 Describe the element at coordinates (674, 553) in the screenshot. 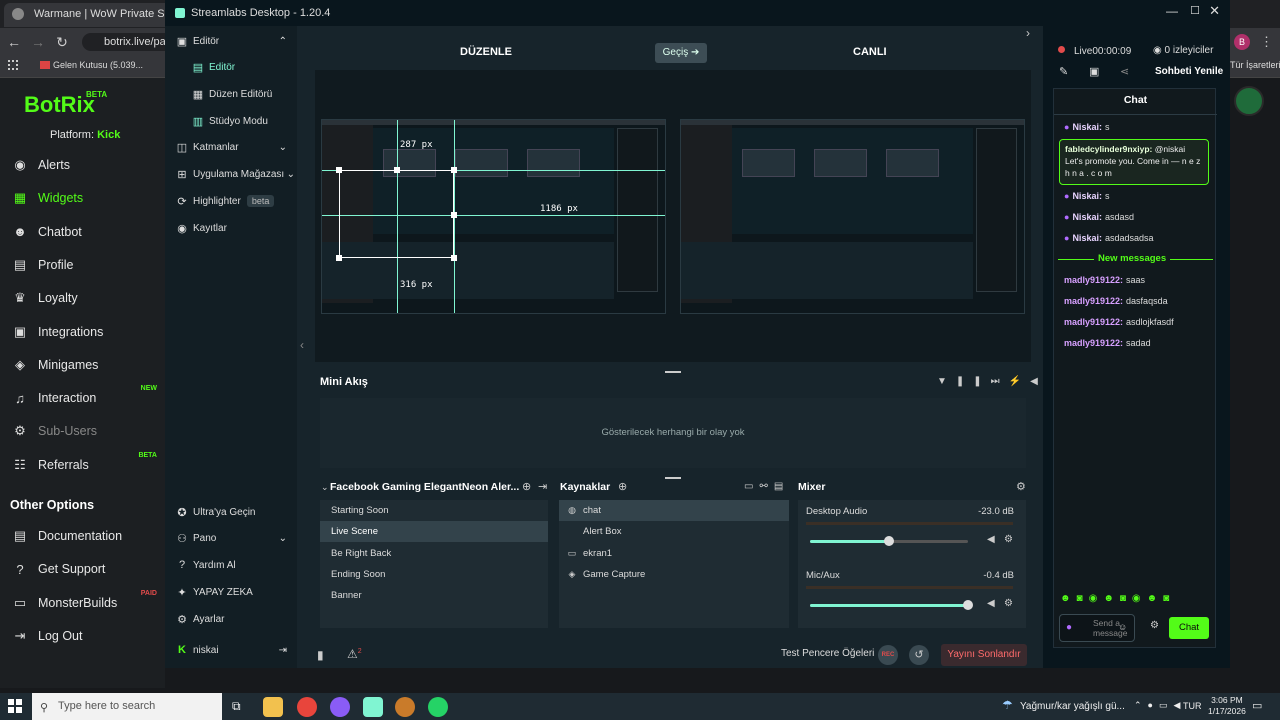

I see `source-item: ▭ ekran1` at that location.